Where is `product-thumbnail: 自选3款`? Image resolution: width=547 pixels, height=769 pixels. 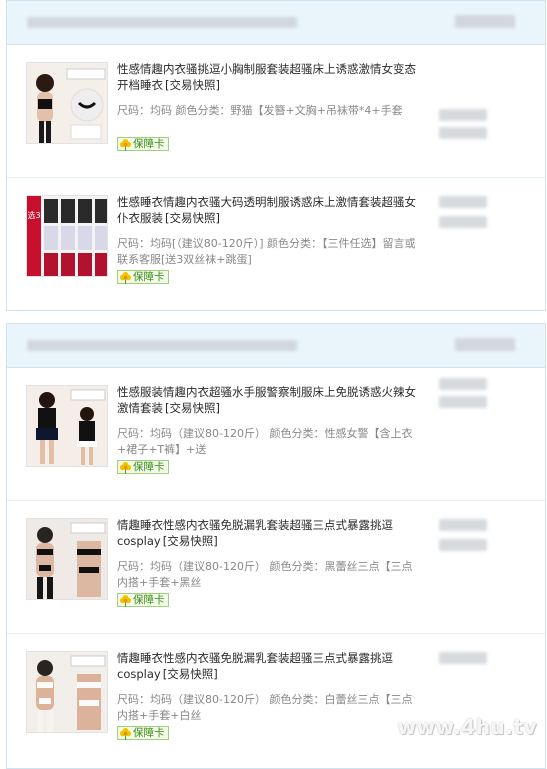
product-thumbnail: 自选3款 is located at coordinates (67, 236).